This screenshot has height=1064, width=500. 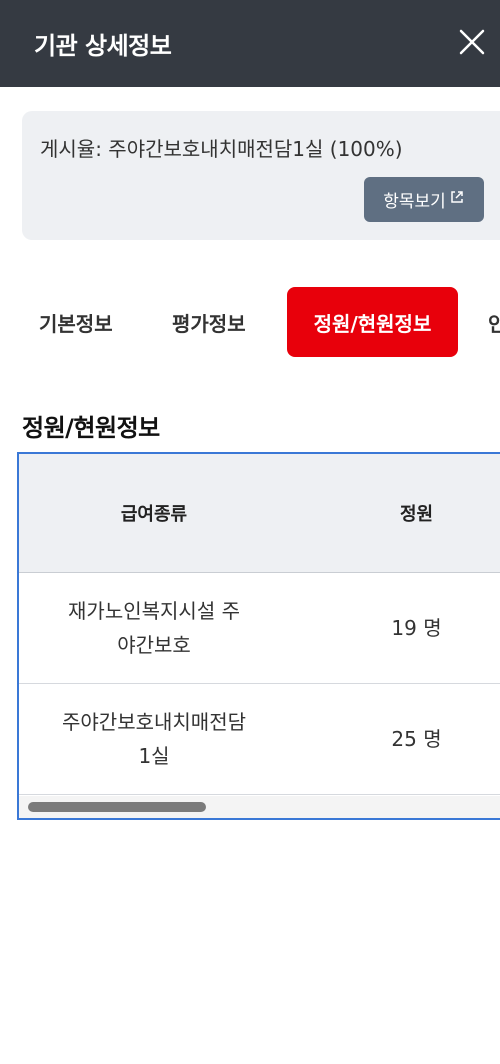 I want to click on benefit-type-line: 야간보호, so click(x=154, y=645).